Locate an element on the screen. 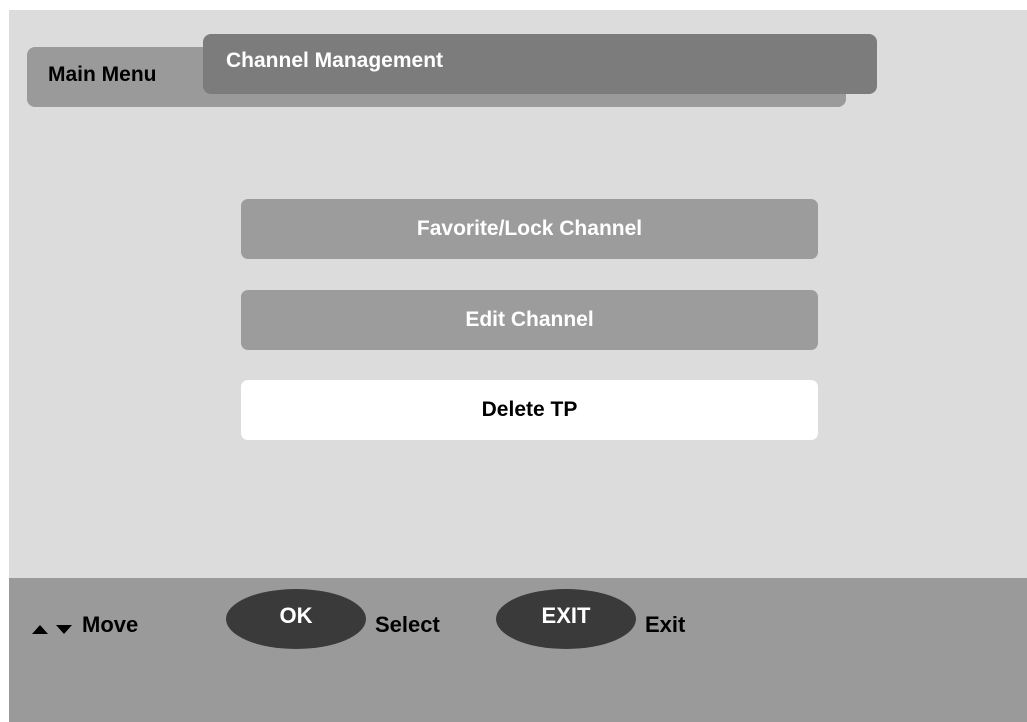  menu-item-label: Delete TP is located at coordinates (529, 409).